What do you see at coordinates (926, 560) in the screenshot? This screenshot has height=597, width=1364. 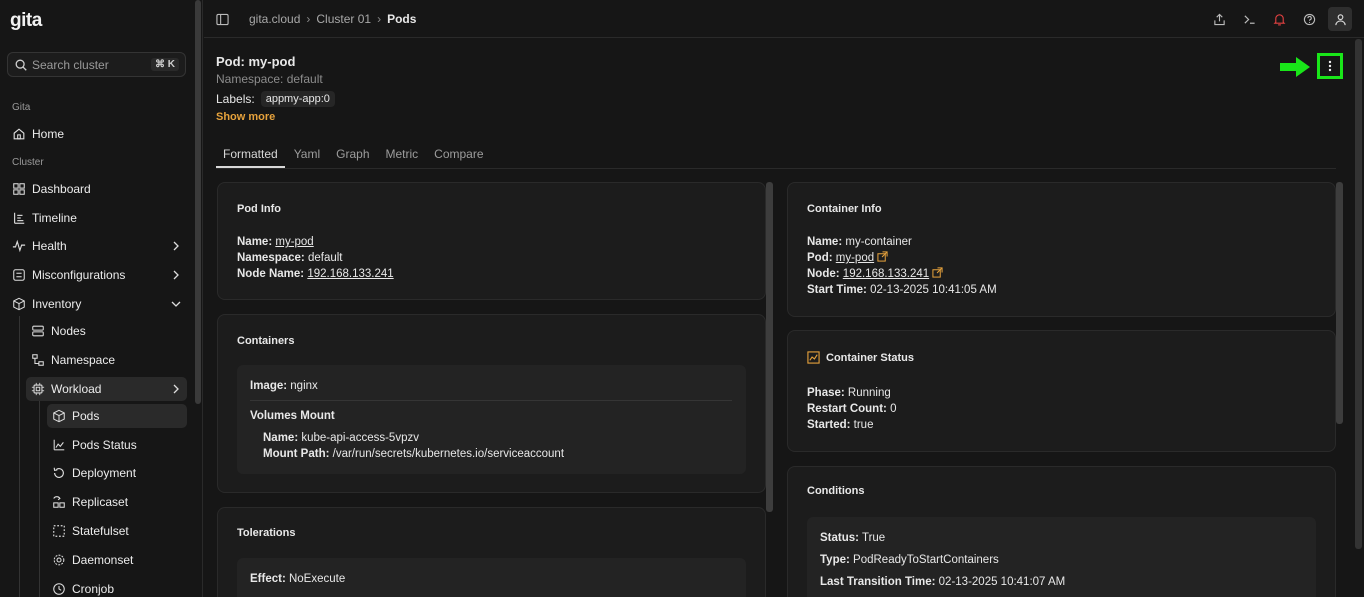 I see `field-value: PodReadyToStartContainers` at bounding box center [926, 560].